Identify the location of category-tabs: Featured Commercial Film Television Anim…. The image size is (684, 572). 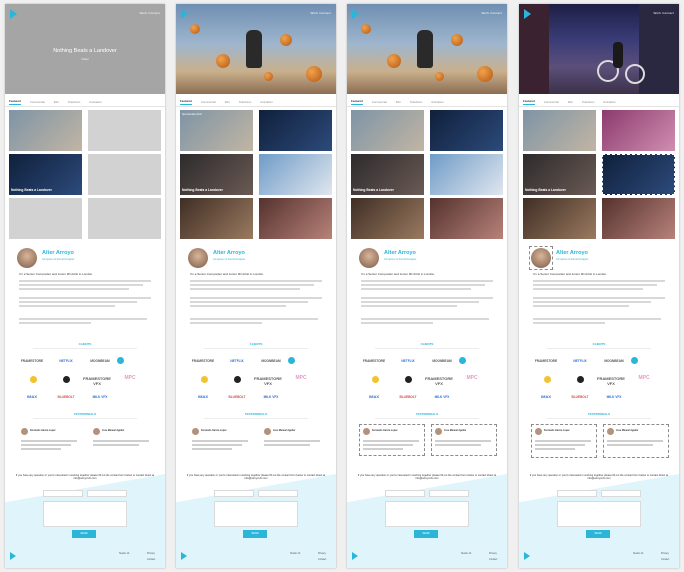
(85, 102).